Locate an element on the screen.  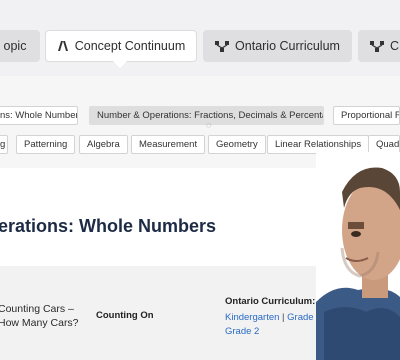
tab-ontario-curriculum-label: Ontario Curriculum is located at coordinates (287, 46).